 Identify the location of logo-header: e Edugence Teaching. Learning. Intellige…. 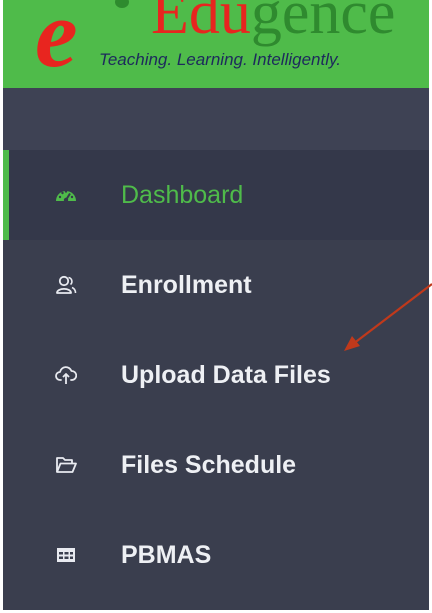
(216, 44).